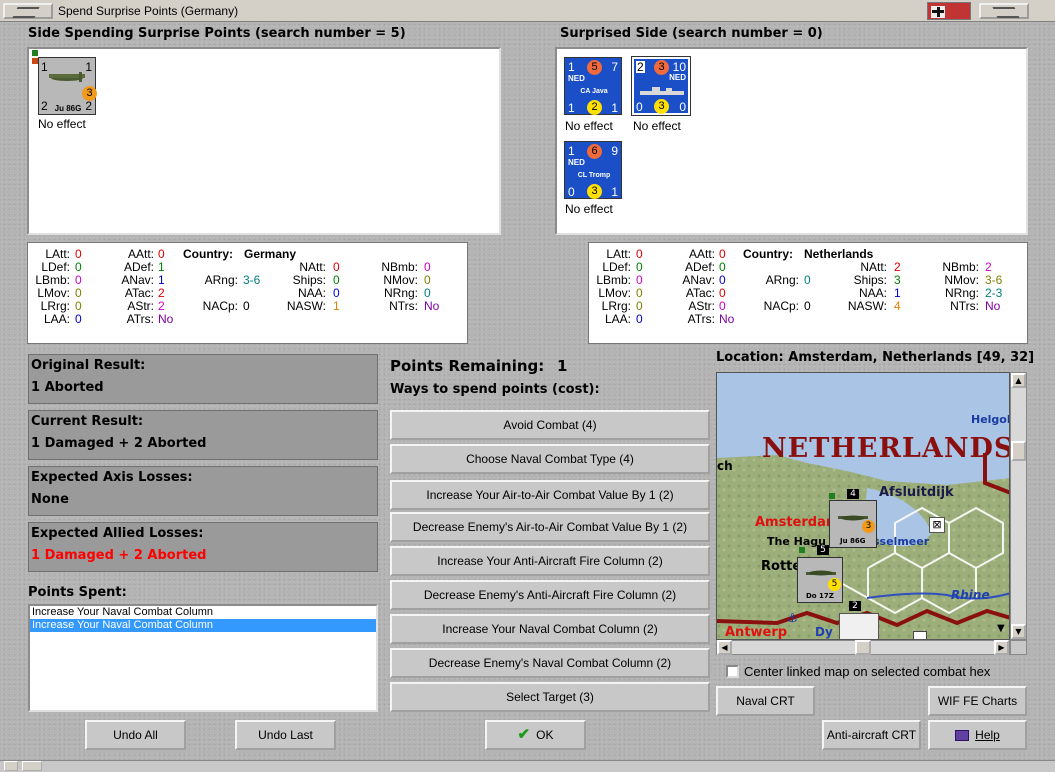  Describe the element at coordinates (722, 254) in the screenshot. I see `stat-aatt: 0` at that location.